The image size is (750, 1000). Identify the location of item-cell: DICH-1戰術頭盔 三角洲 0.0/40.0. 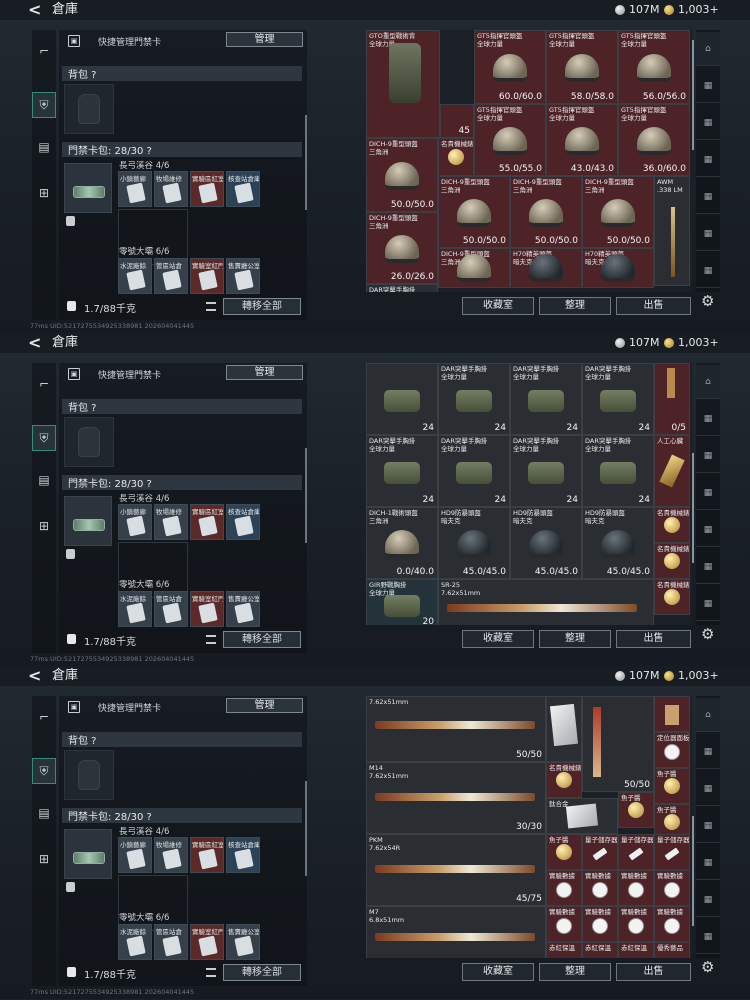
(402, 543).